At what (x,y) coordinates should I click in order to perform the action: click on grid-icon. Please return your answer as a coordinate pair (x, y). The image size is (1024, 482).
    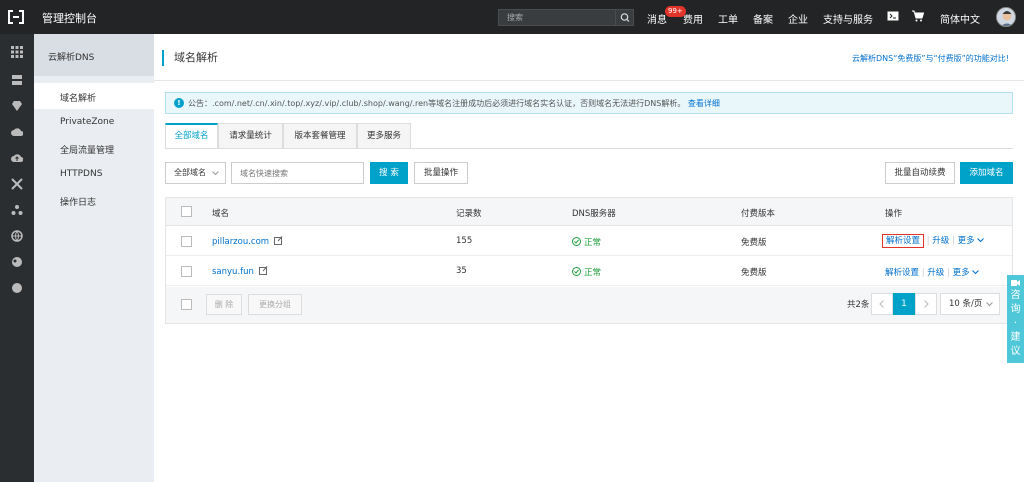
    Looking at the image, I should click on (17, 52).